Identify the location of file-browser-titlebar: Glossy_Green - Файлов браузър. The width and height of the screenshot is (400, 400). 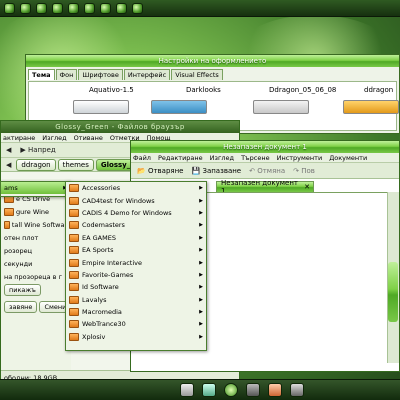
(120, 127).